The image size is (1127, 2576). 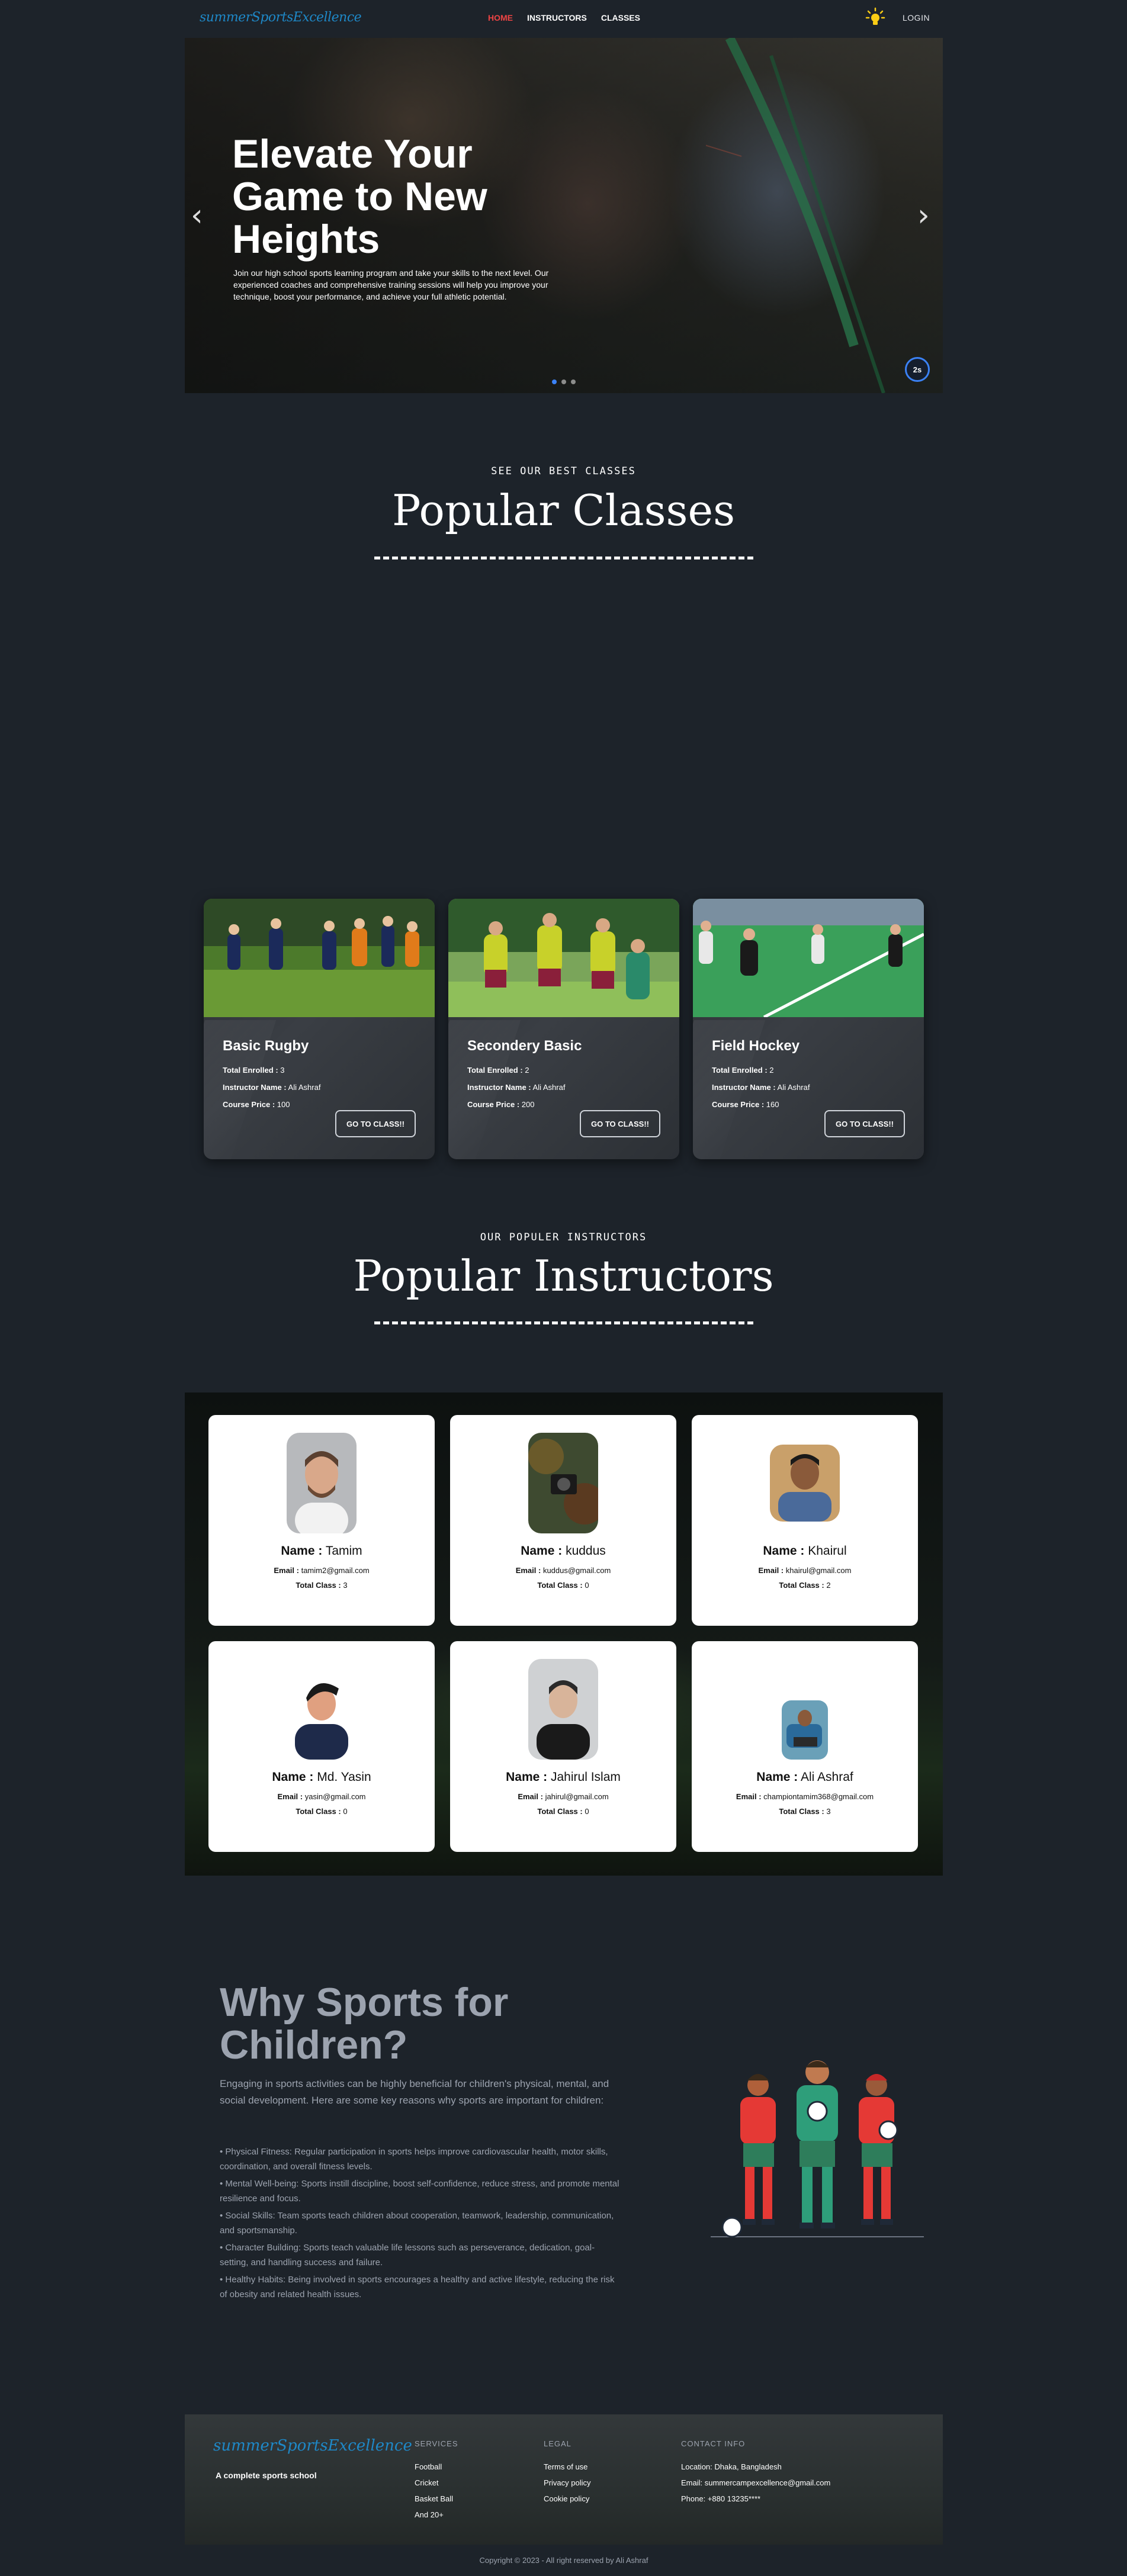 I want to click on classes-title: Popular Classes, so click(x=563, y=510).